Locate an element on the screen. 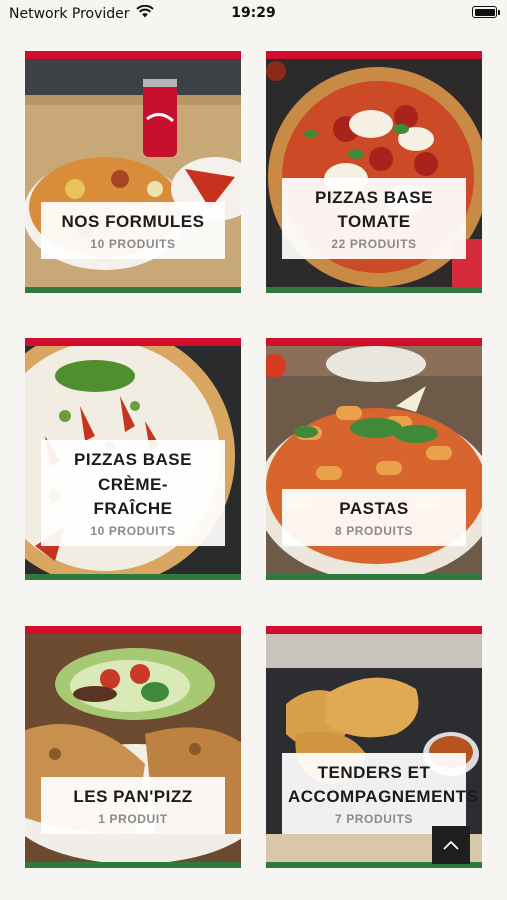 The height and width of the screenshot is (900, 507). category-title: PASTAS is located at coordinates (374, 509).